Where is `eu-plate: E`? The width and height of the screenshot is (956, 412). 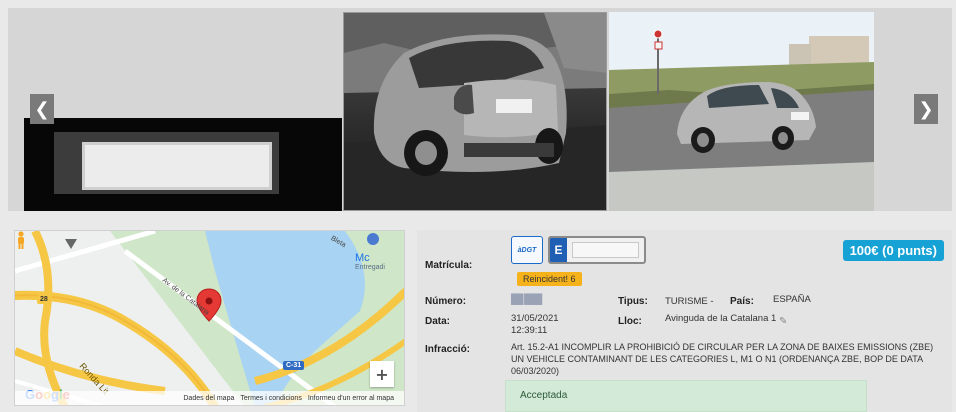
eu-plate: E is located at coordinates (597, 250).